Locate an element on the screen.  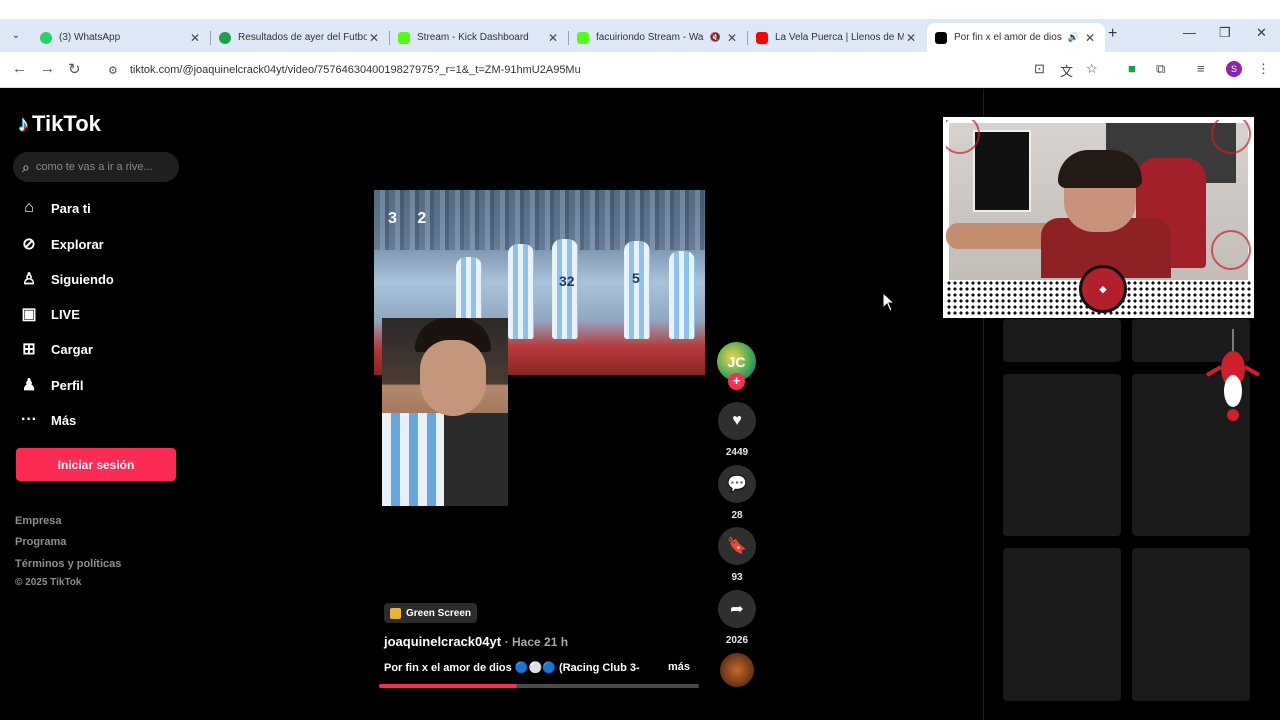
extension-green-icon: ■ is located at coordinates (1132, 68).